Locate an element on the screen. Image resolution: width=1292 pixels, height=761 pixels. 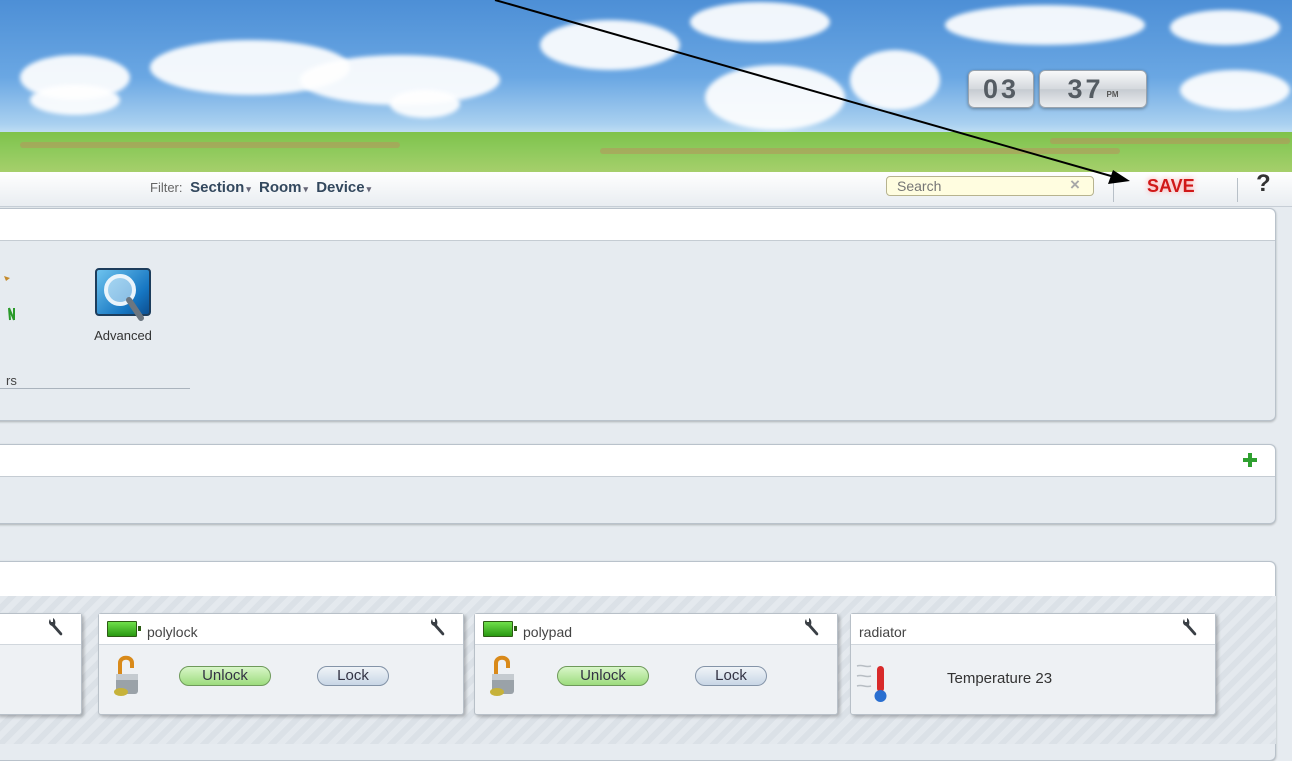
partial-tool-label: rs is located at coordinates (11, 380).